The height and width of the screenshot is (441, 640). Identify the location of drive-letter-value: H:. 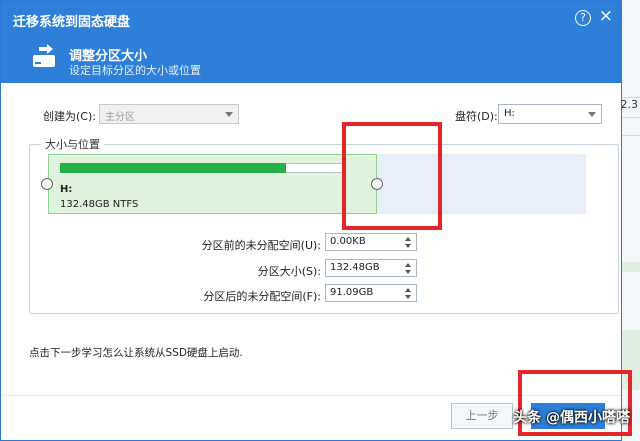
(509, 113).